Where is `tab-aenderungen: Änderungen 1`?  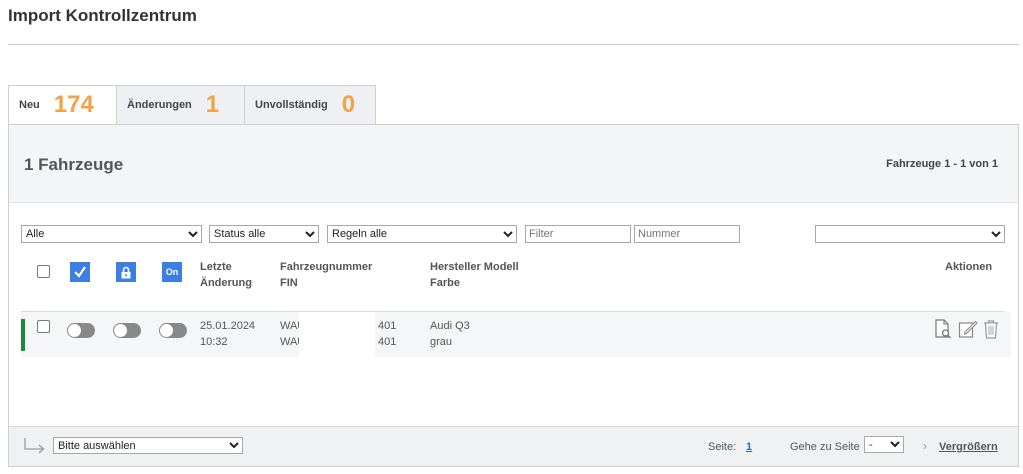
tab-aenderungen: Änderungen 1 is located at coordinates (180, 105).